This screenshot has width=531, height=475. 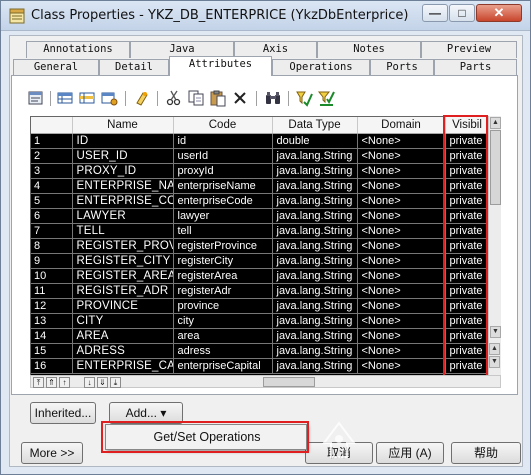 I want to click on table-row: 14 AREA area java.lang.String <None> private, so click(x=260, y=336).